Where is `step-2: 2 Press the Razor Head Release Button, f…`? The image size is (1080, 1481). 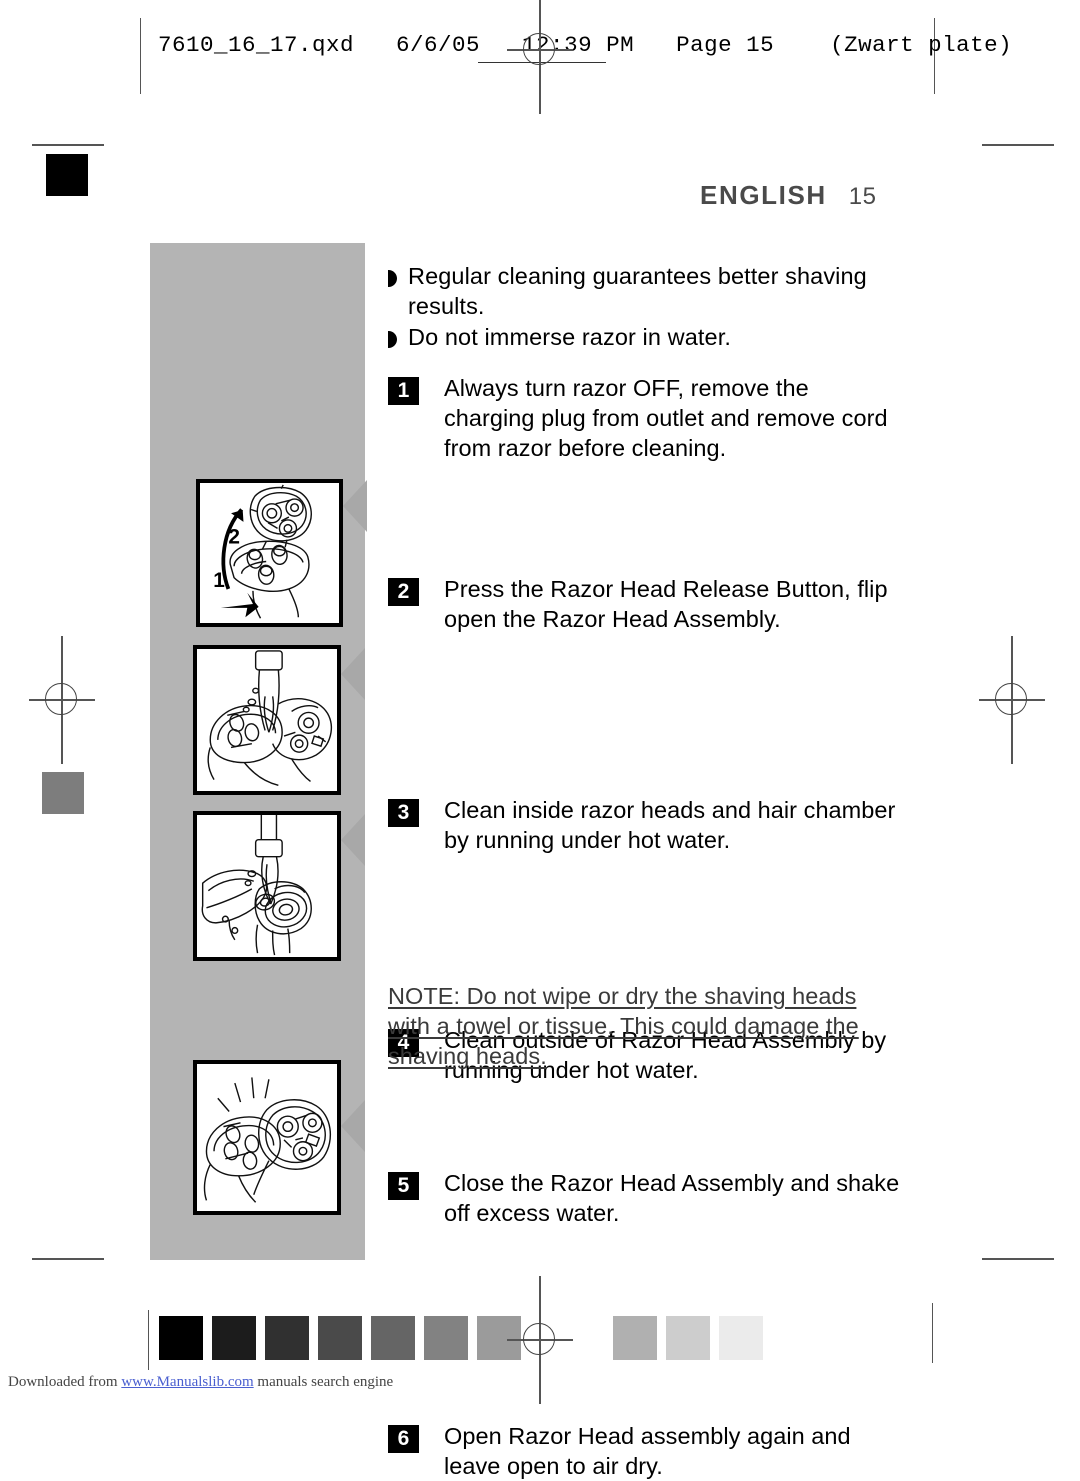
step-2: 2 Press the Razor Head Release Button, f… is located at coordinates (646, 604).